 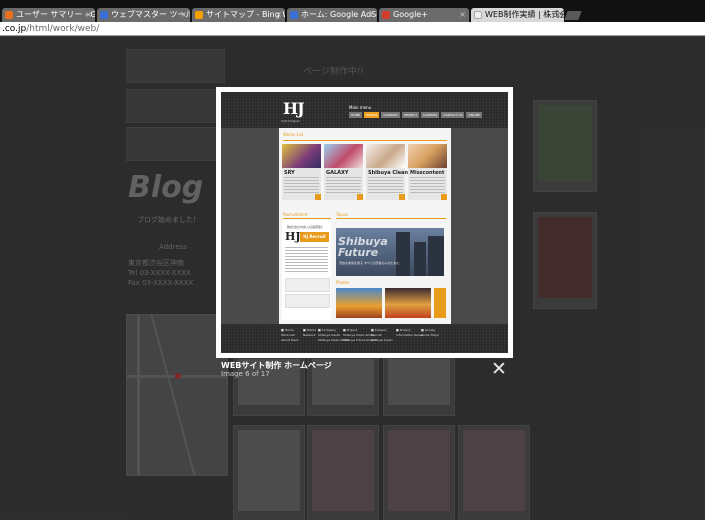 I want to click on tab-label: ホーム: Google AdSense, so click(x=339, y=14).